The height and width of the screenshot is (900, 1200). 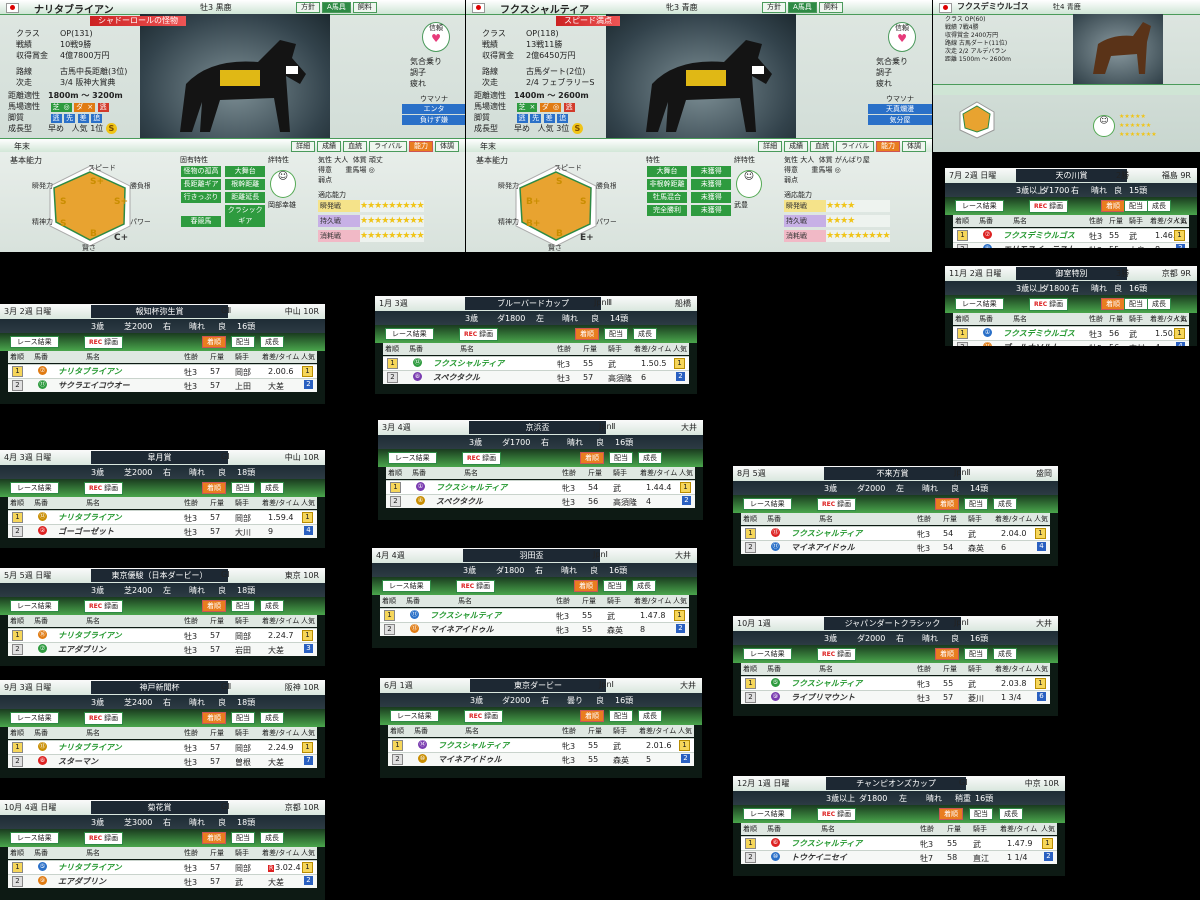 I want to click on trait-chip: 春競馬, so click(x=201, y=221).